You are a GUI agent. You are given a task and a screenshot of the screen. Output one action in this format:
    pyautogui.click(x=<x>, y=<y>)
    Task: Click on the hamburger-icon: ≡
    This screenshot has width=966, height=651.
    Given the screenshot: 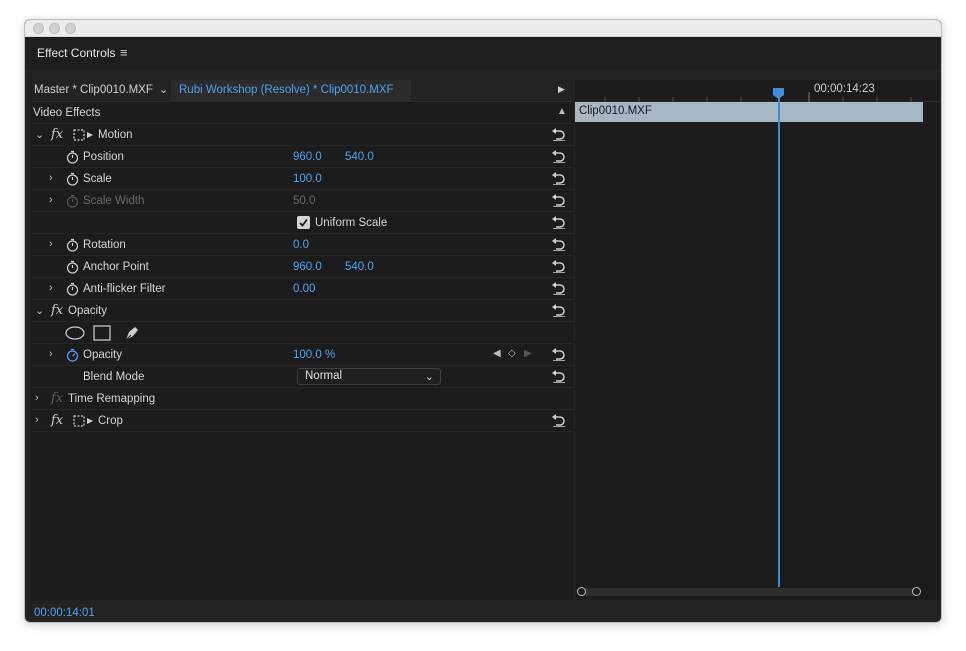 What is the action you would take?
    pyautogui.click(x=124, y=52)
    